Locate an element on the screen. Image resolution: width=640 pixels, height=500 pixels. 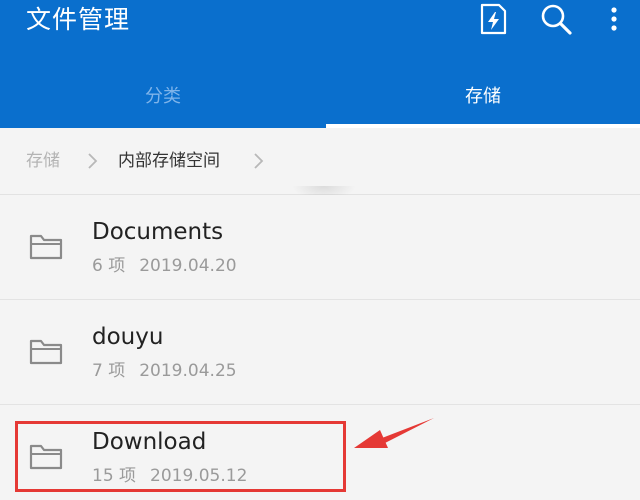
modified-date: 2019.04.20 is located at coordinates (188, 266).